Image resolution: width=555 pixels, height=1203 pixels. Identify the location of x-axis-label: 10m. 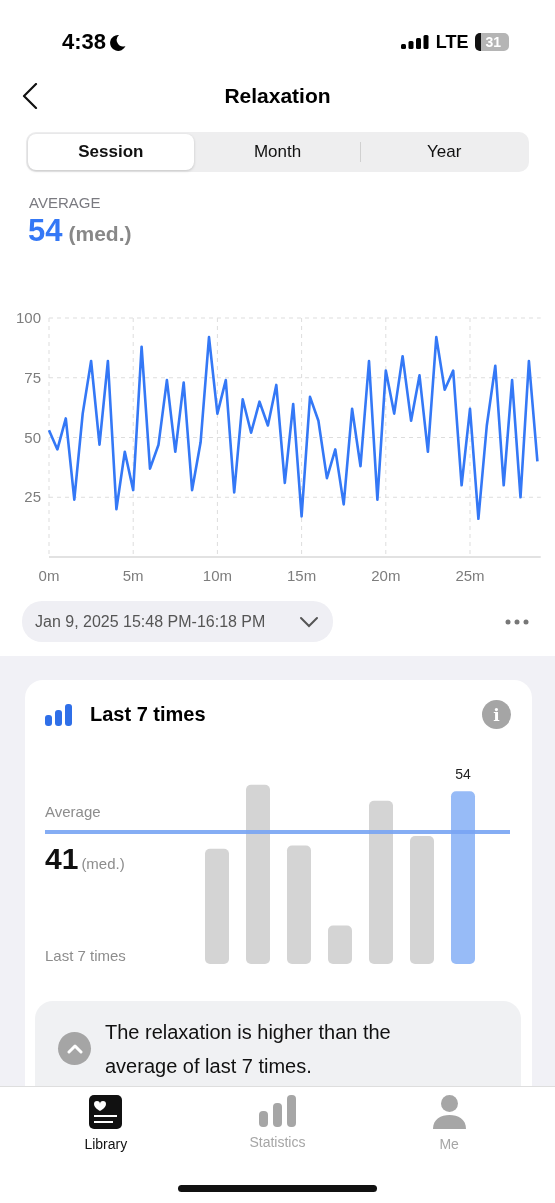
(217, 575).